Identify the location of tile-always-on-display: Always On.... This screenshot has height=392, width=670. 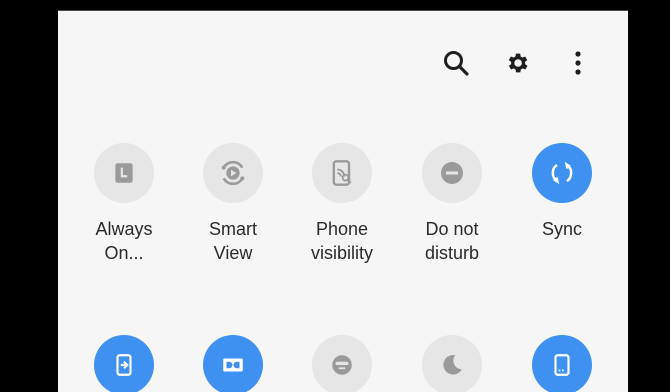
(124, 204).